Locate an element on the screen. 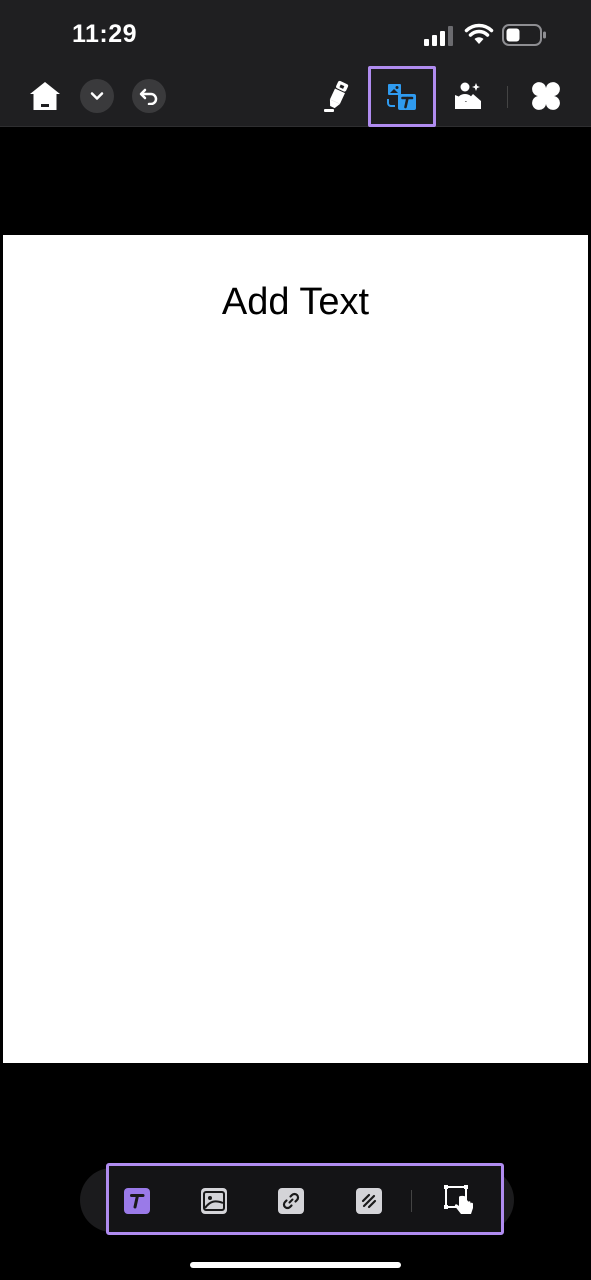  ai-image-button is located at coordinates (468, 96).